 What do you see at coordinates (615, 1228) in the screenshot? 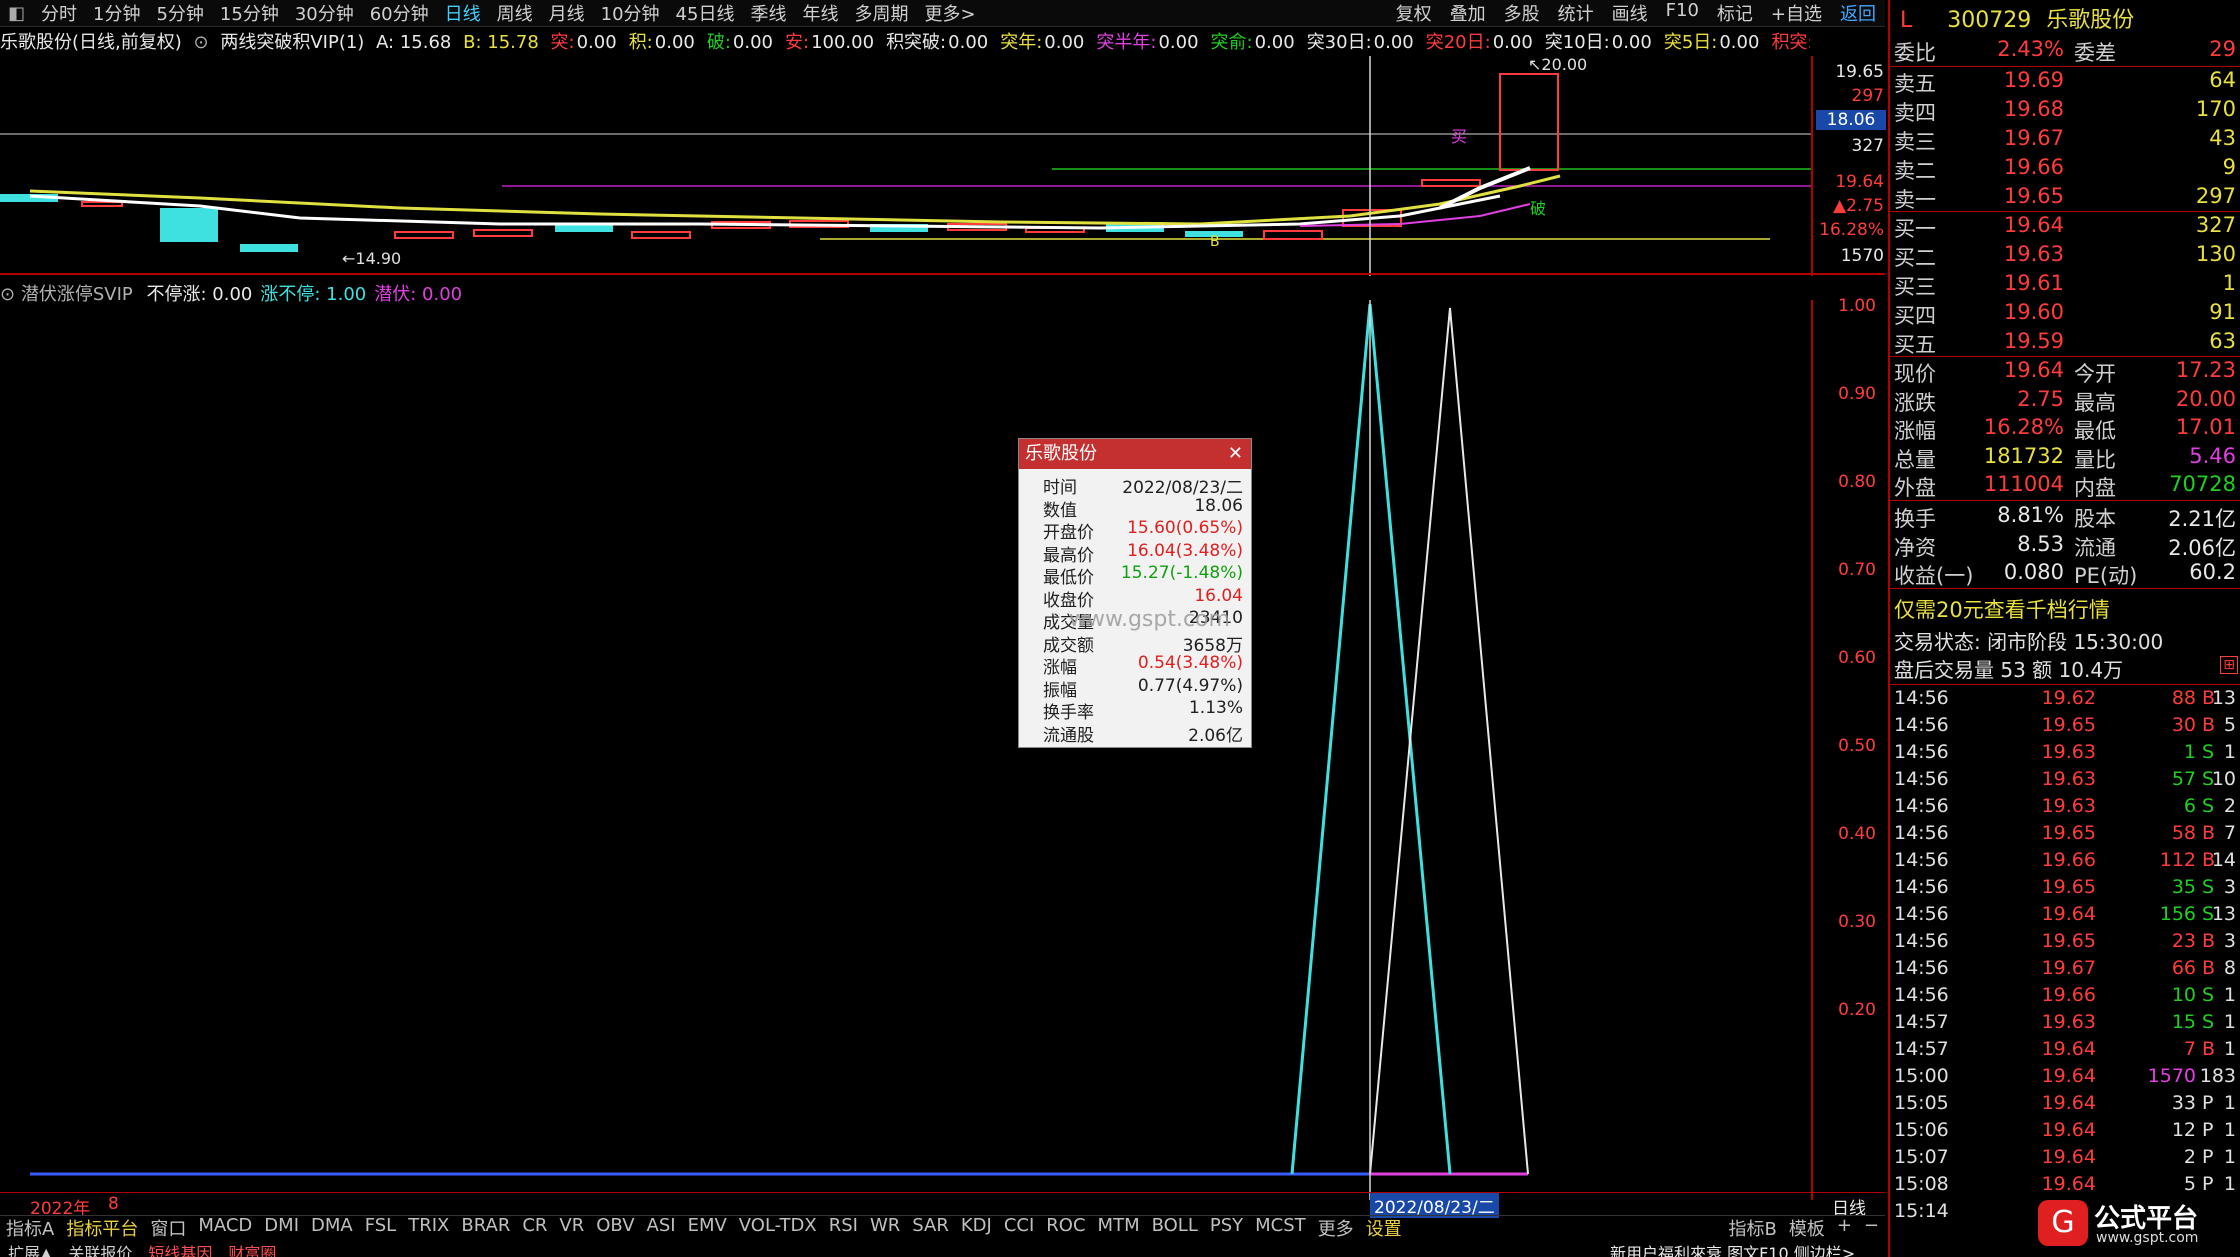
I see `indicator-tab: OBV` at bounding box center [615, 1228].